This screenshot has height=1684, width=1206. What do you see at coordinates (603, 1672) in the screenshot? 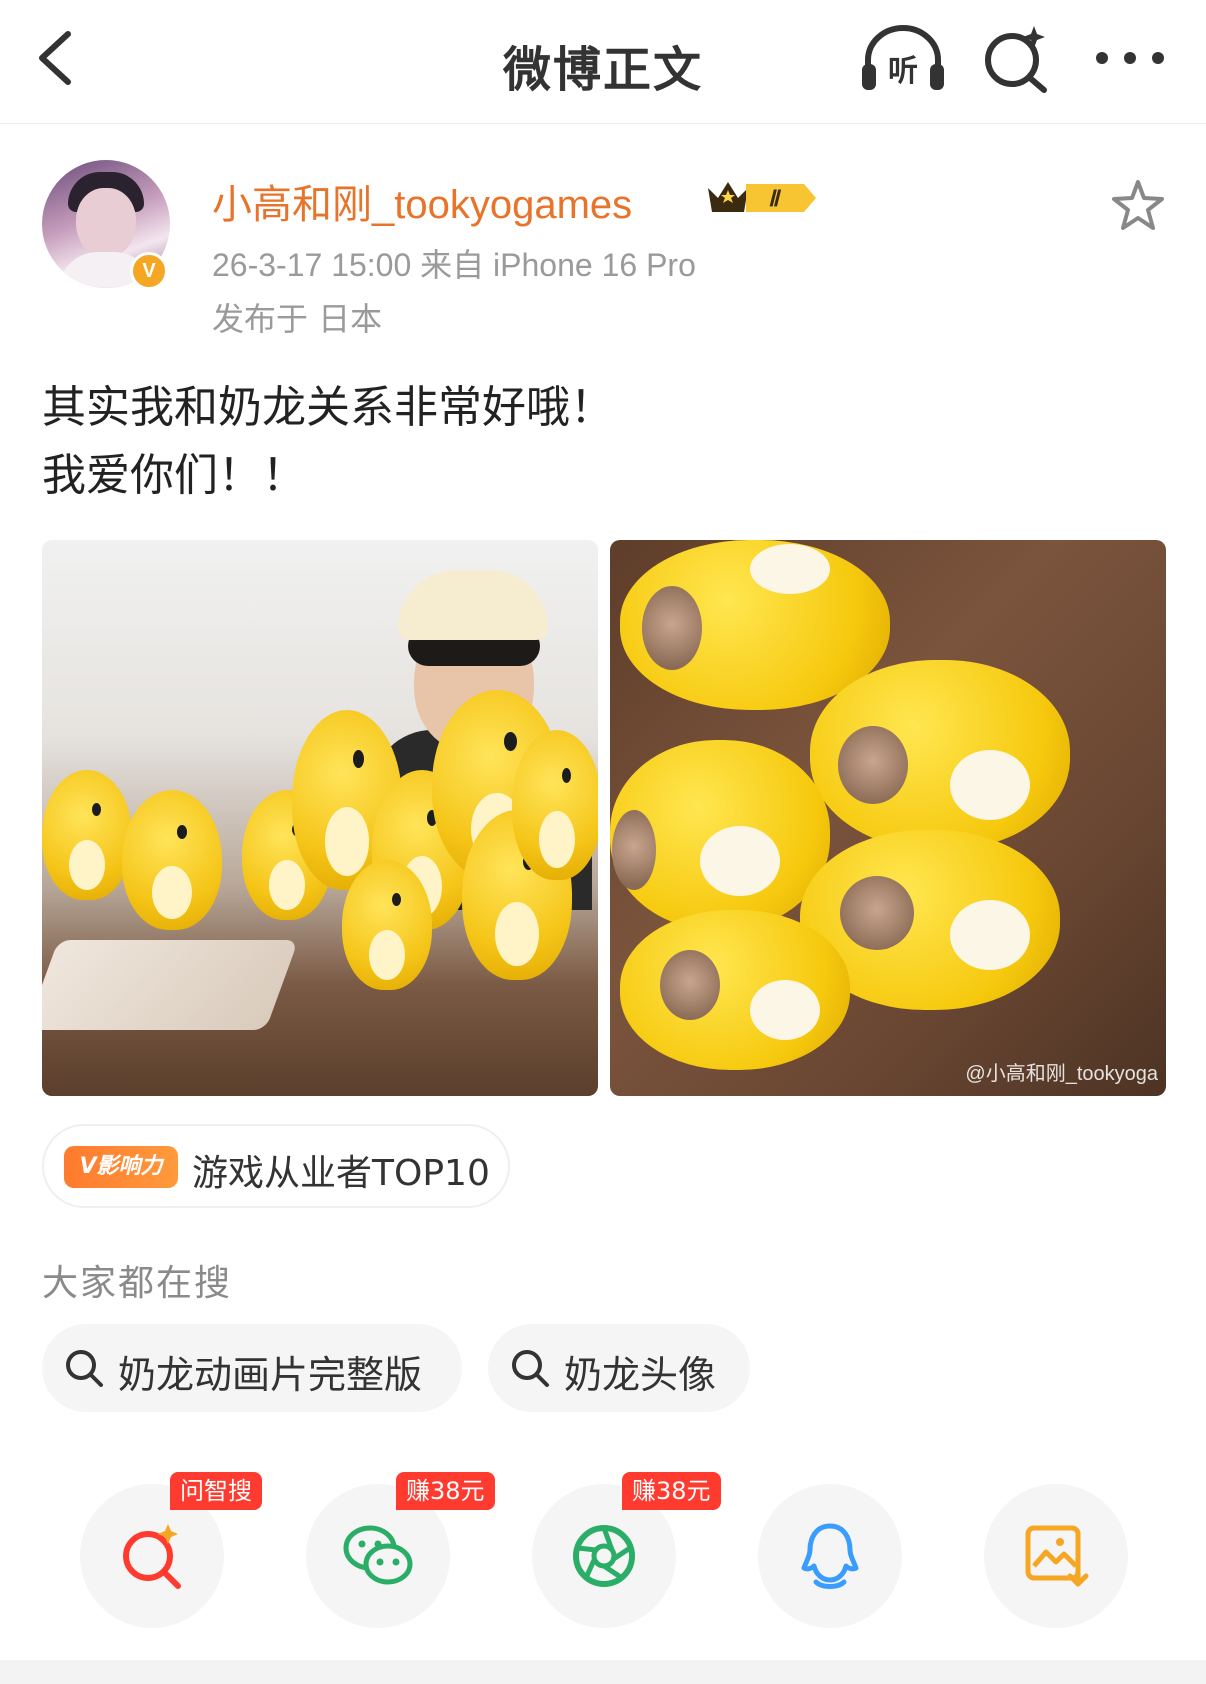
I see `bottom-safe-area` at bounding box center [603, 1672].